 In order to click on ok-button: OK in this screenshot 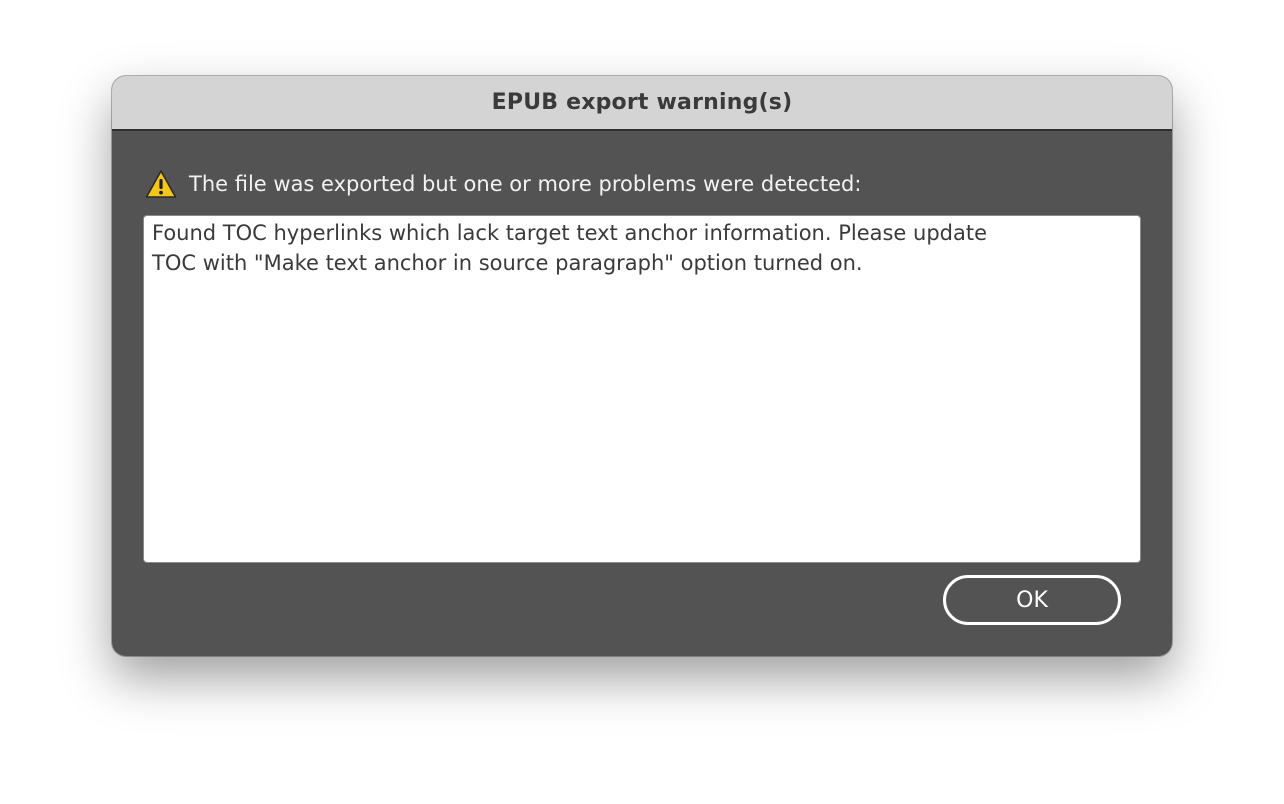, I will do `click(1032, 600)`.